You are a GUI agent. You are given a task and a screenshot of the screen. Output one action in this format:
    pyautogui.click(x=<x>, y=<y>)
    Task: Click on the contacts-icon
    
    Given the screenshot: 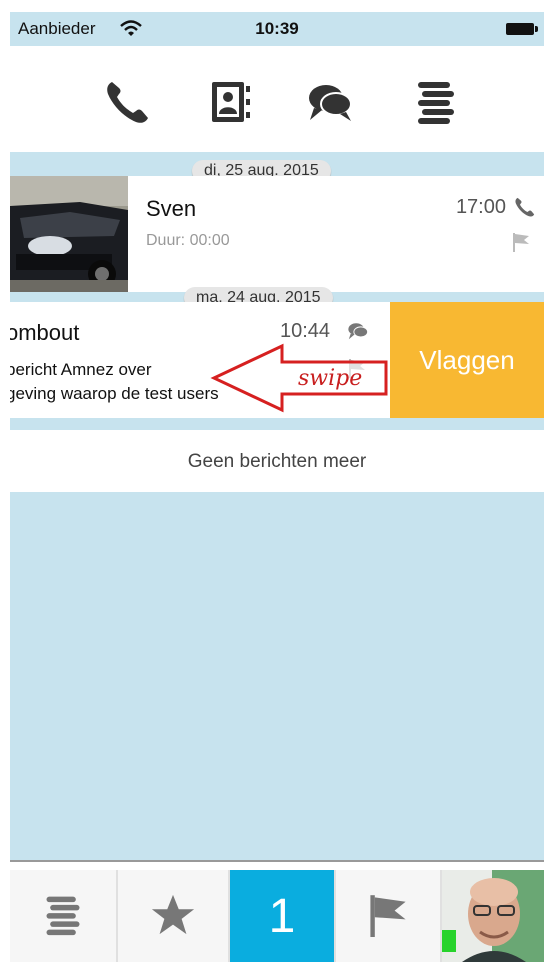 What is the action you would take?
    pyautogui.click(x=230, y=102)
    